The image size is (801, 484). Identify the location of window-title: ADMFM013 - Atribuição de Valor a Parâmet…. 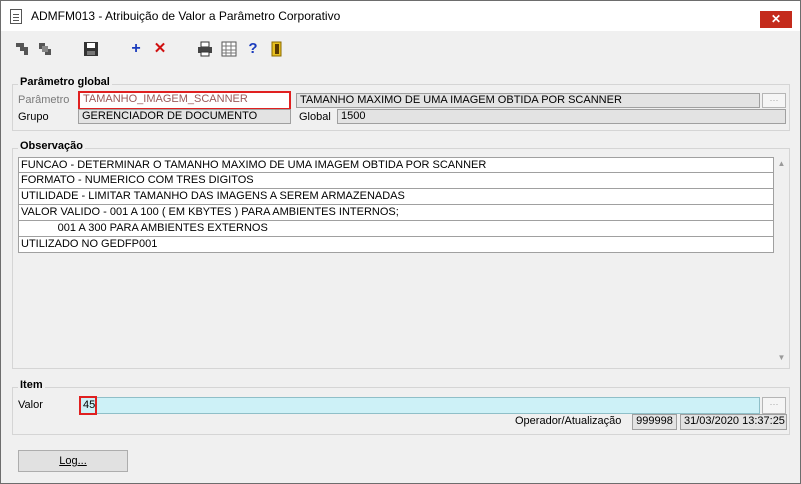
(186, 16).